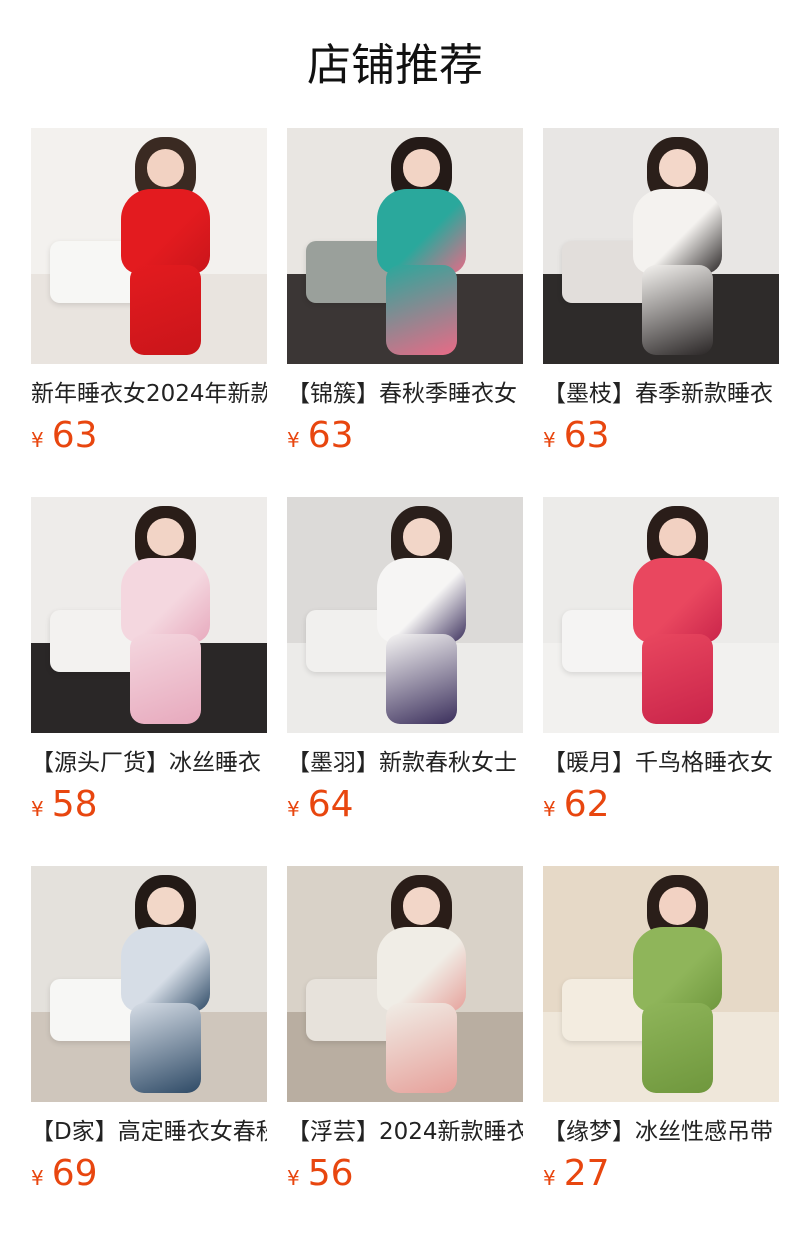 This screenshot has width=790, height=1235. Describe the element at coordinates (405, 1174) in the screenshot. I see `product-price: ¥56` at that location.